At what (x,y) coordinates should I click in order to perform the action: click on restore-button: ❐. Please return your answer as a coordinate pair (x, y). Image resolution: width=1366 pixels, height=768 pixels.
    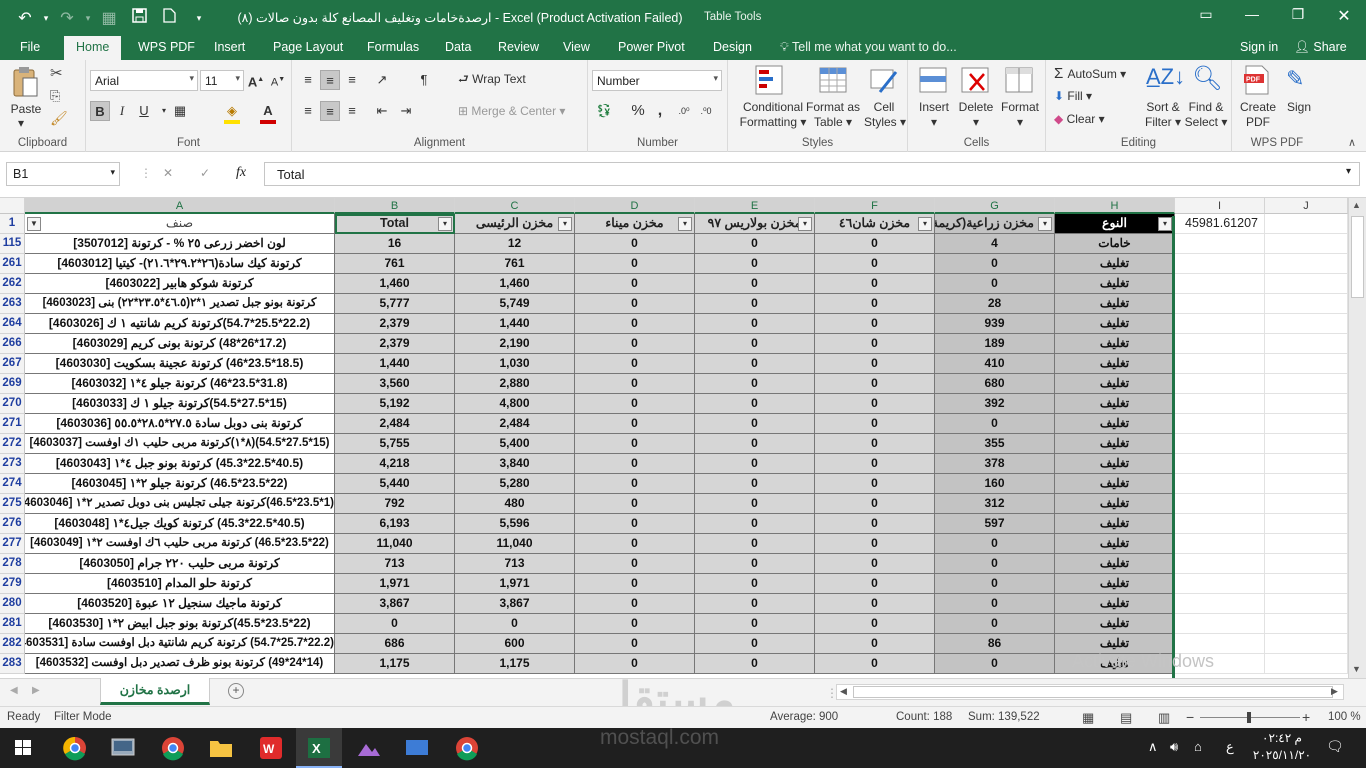
    Looking at the image, I should click on (1298, 18).